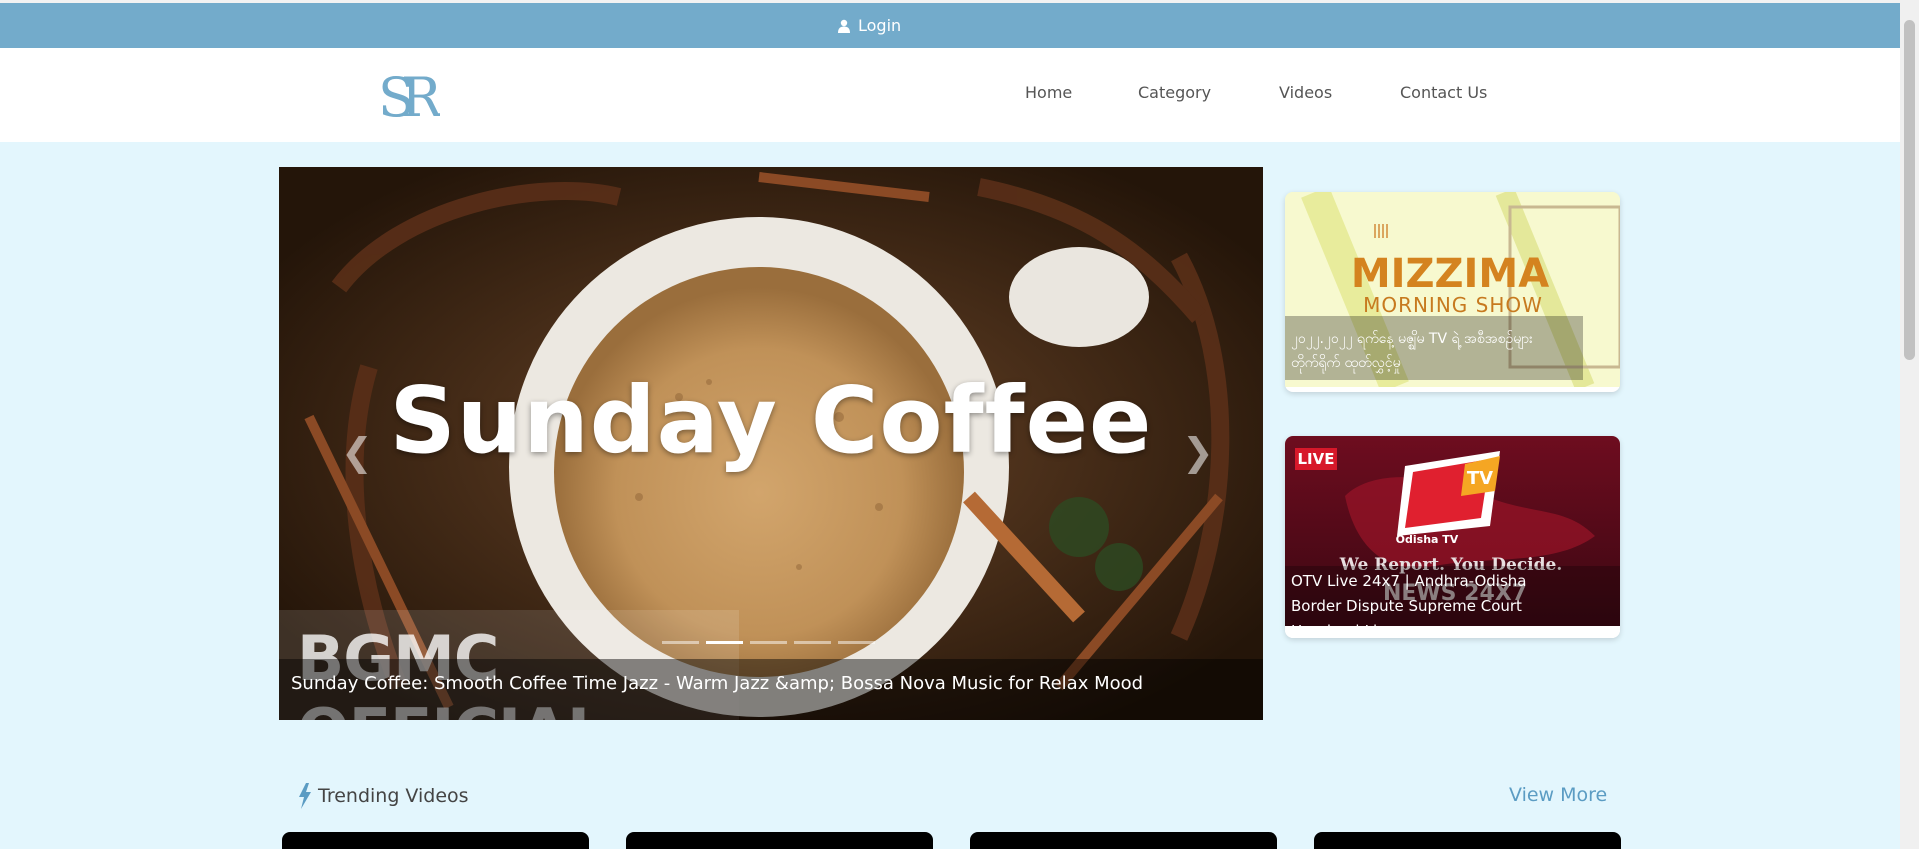 The width and height of the screenshot is (1919, 849). What do you see at coordinates (950, 95) in the screenshot?
I see `site-header: SR Home Category Videos Contact Us` at bounding box center [950, 95].